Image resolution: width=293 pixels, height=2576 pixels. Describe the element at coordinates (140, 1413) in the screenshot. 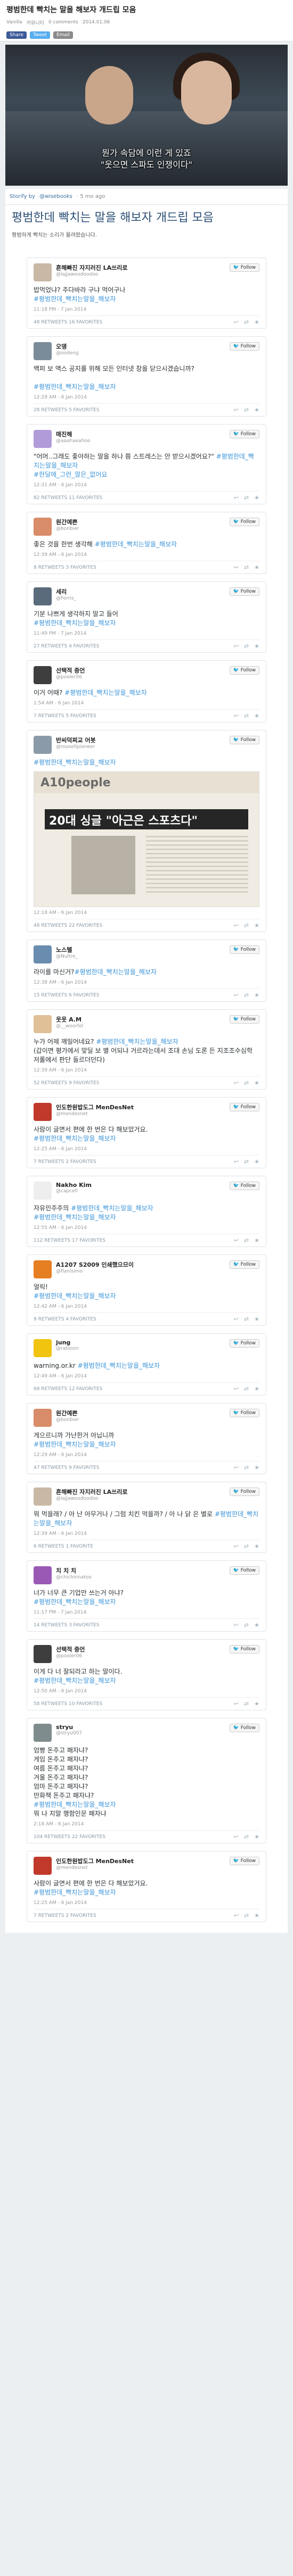

I see `author-name: 원간예쁜` at that location.